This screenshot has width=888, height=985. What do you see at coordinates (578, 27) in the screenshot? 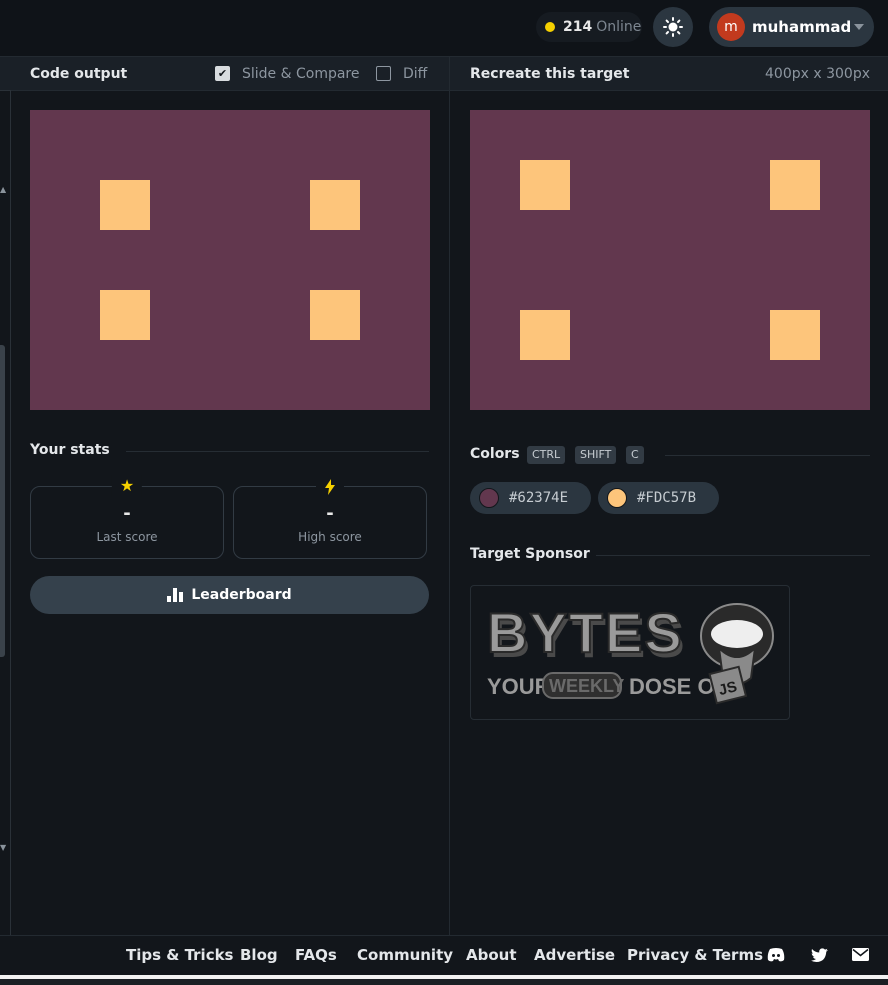
I see `online-count: 214` at bounding box center [578, 27].